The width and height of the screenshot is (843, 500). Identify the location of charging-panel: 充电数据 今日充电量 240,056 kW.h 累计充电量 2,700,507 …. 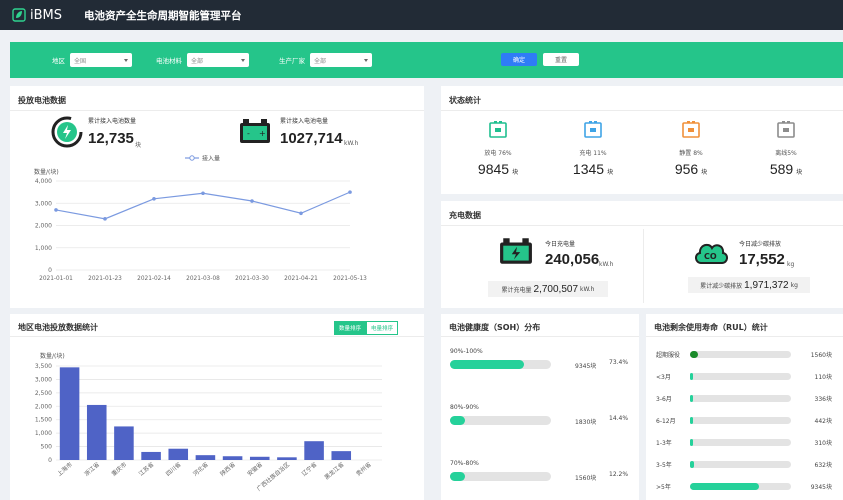
(642, 254).